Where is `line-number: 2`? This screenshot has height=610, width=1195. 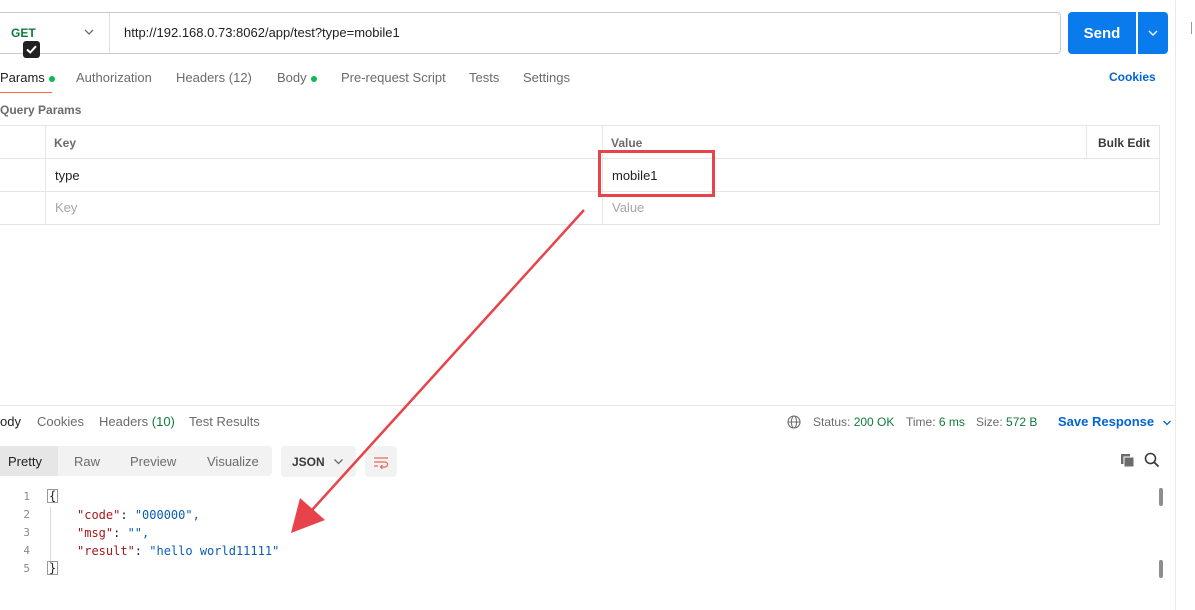 line-number: 2 is located at coordinates (26, 514).